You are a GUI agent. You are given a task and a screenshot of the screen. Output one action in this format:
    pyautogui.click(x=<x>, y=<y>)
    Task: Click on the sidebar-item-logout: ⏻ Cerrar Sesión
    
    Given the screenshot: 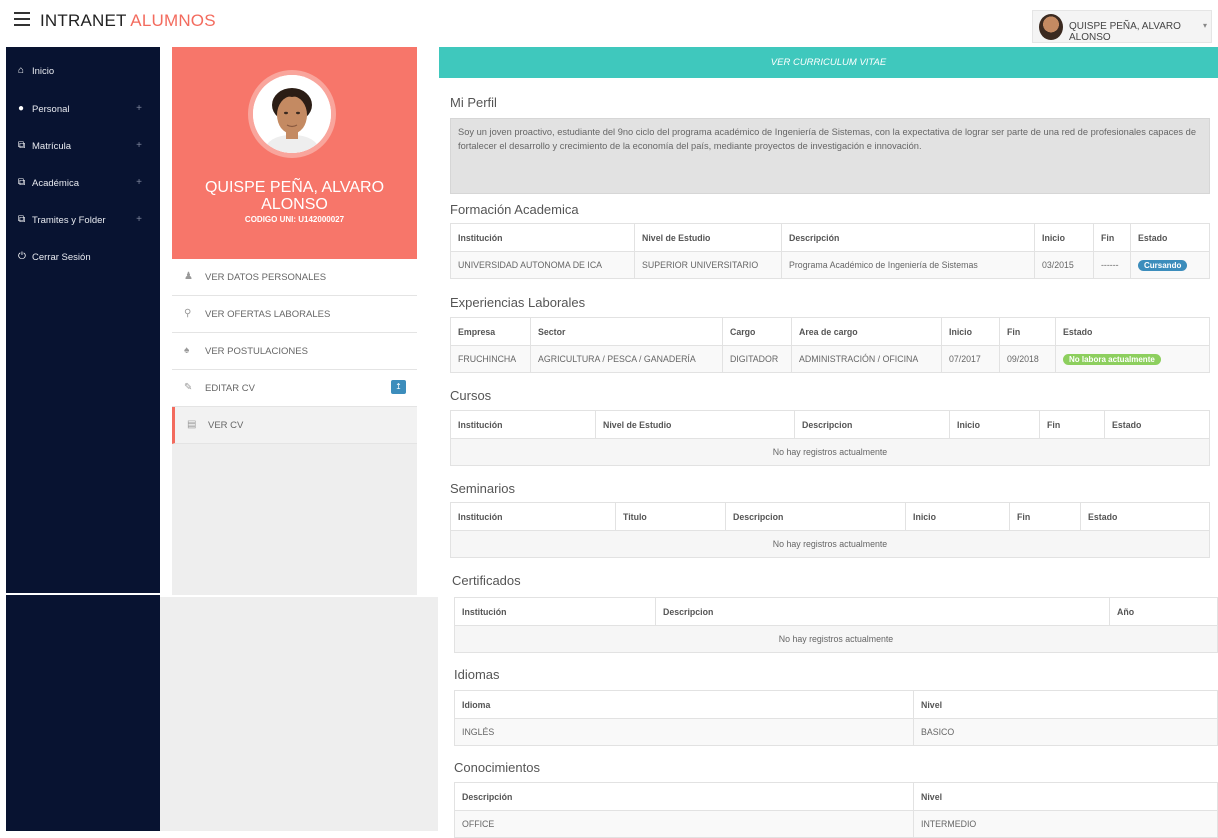 What is the action you would take?
    pyautogui.click(x=83, y=269)
    